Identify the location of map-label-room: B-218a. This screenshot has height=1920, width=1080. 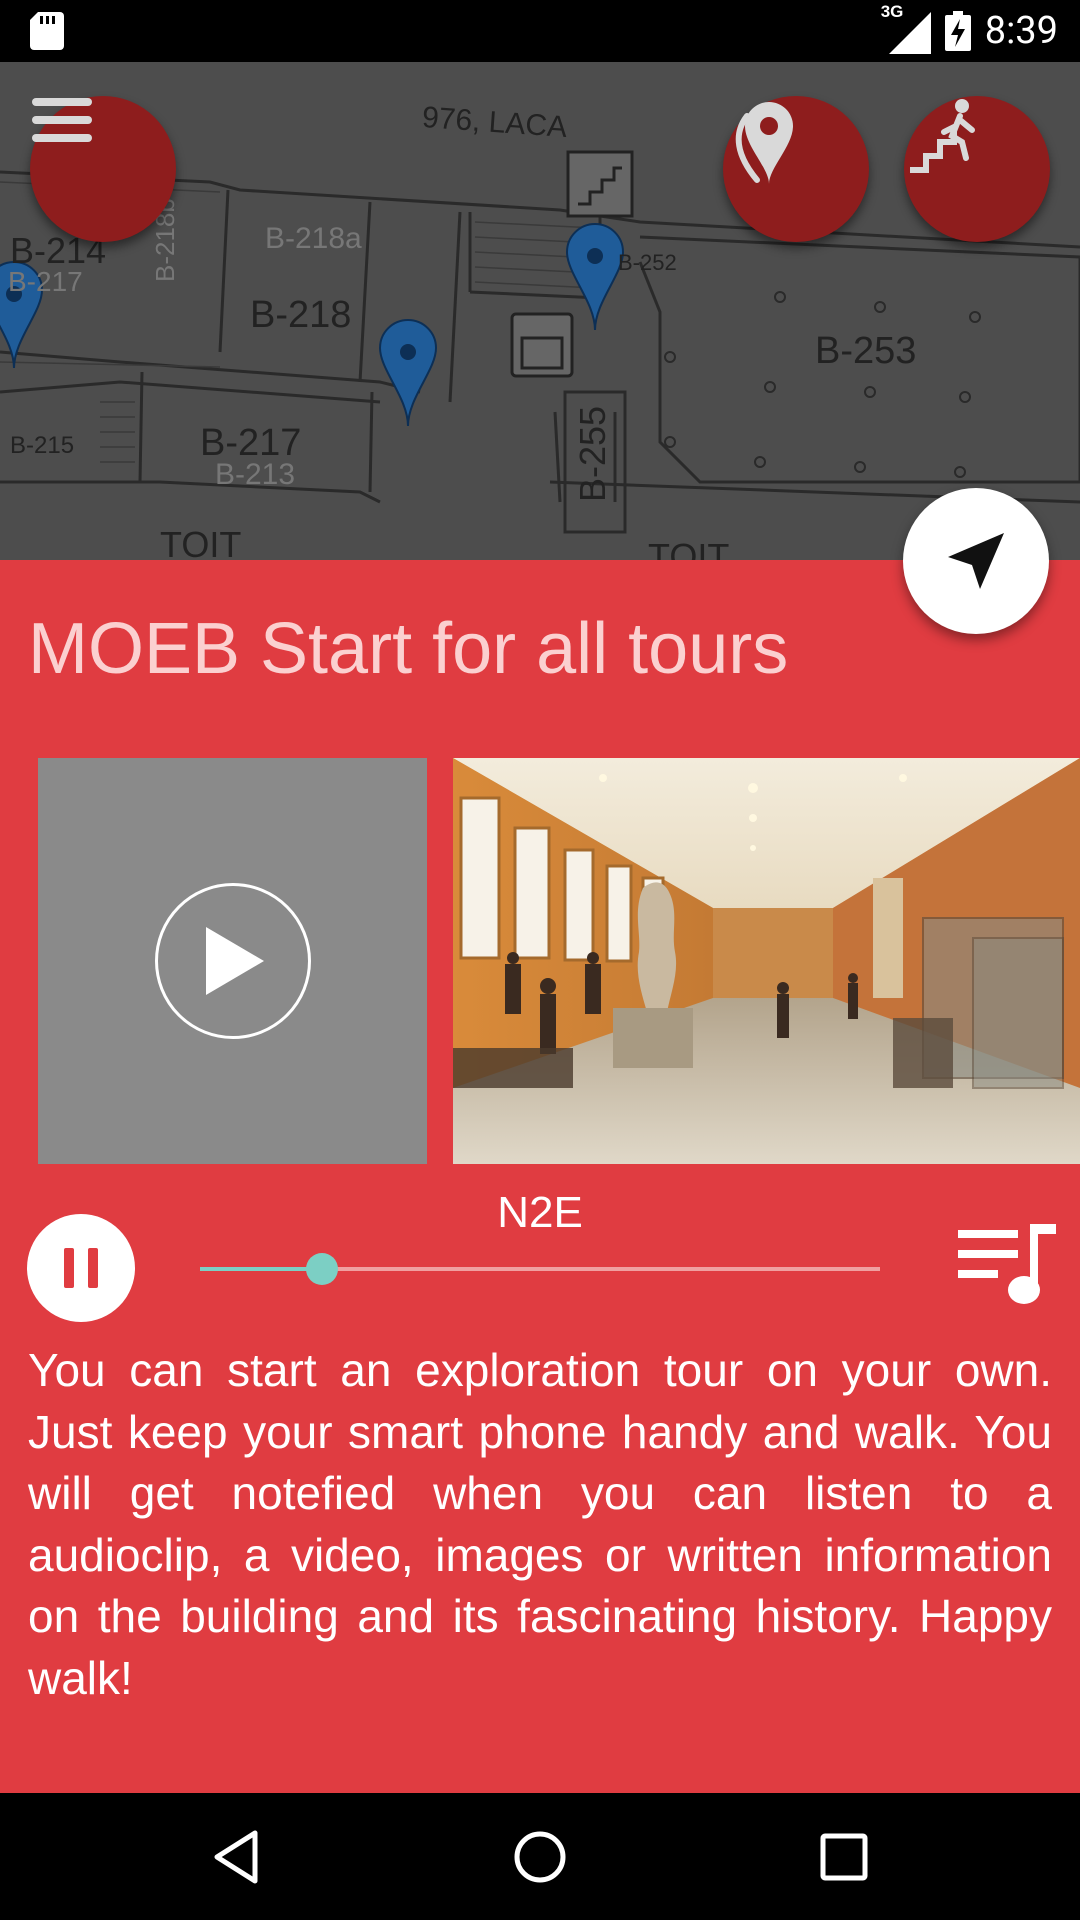
(313, 238).